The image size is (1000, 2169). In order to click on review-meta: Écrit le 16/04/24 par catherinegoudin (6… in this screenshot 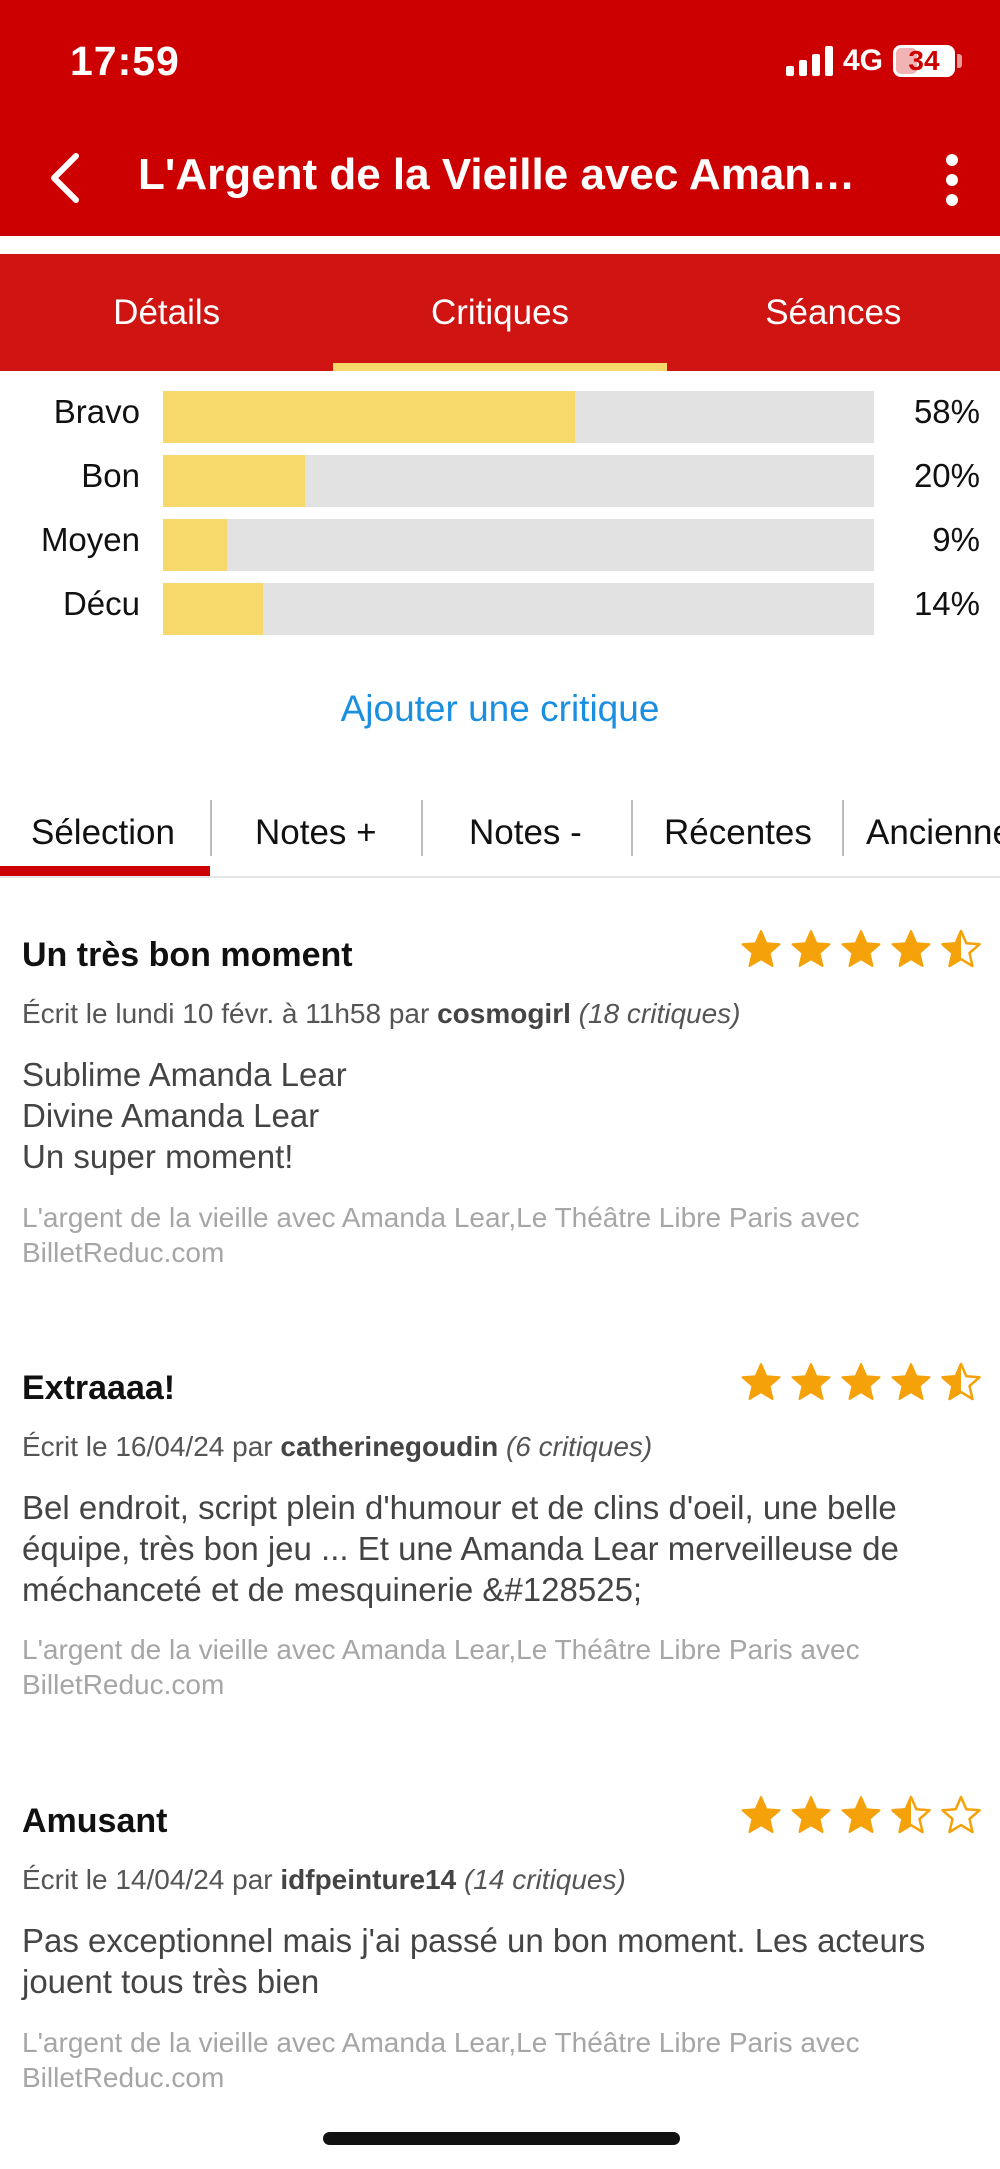, I will do `click(337, 1447)`.